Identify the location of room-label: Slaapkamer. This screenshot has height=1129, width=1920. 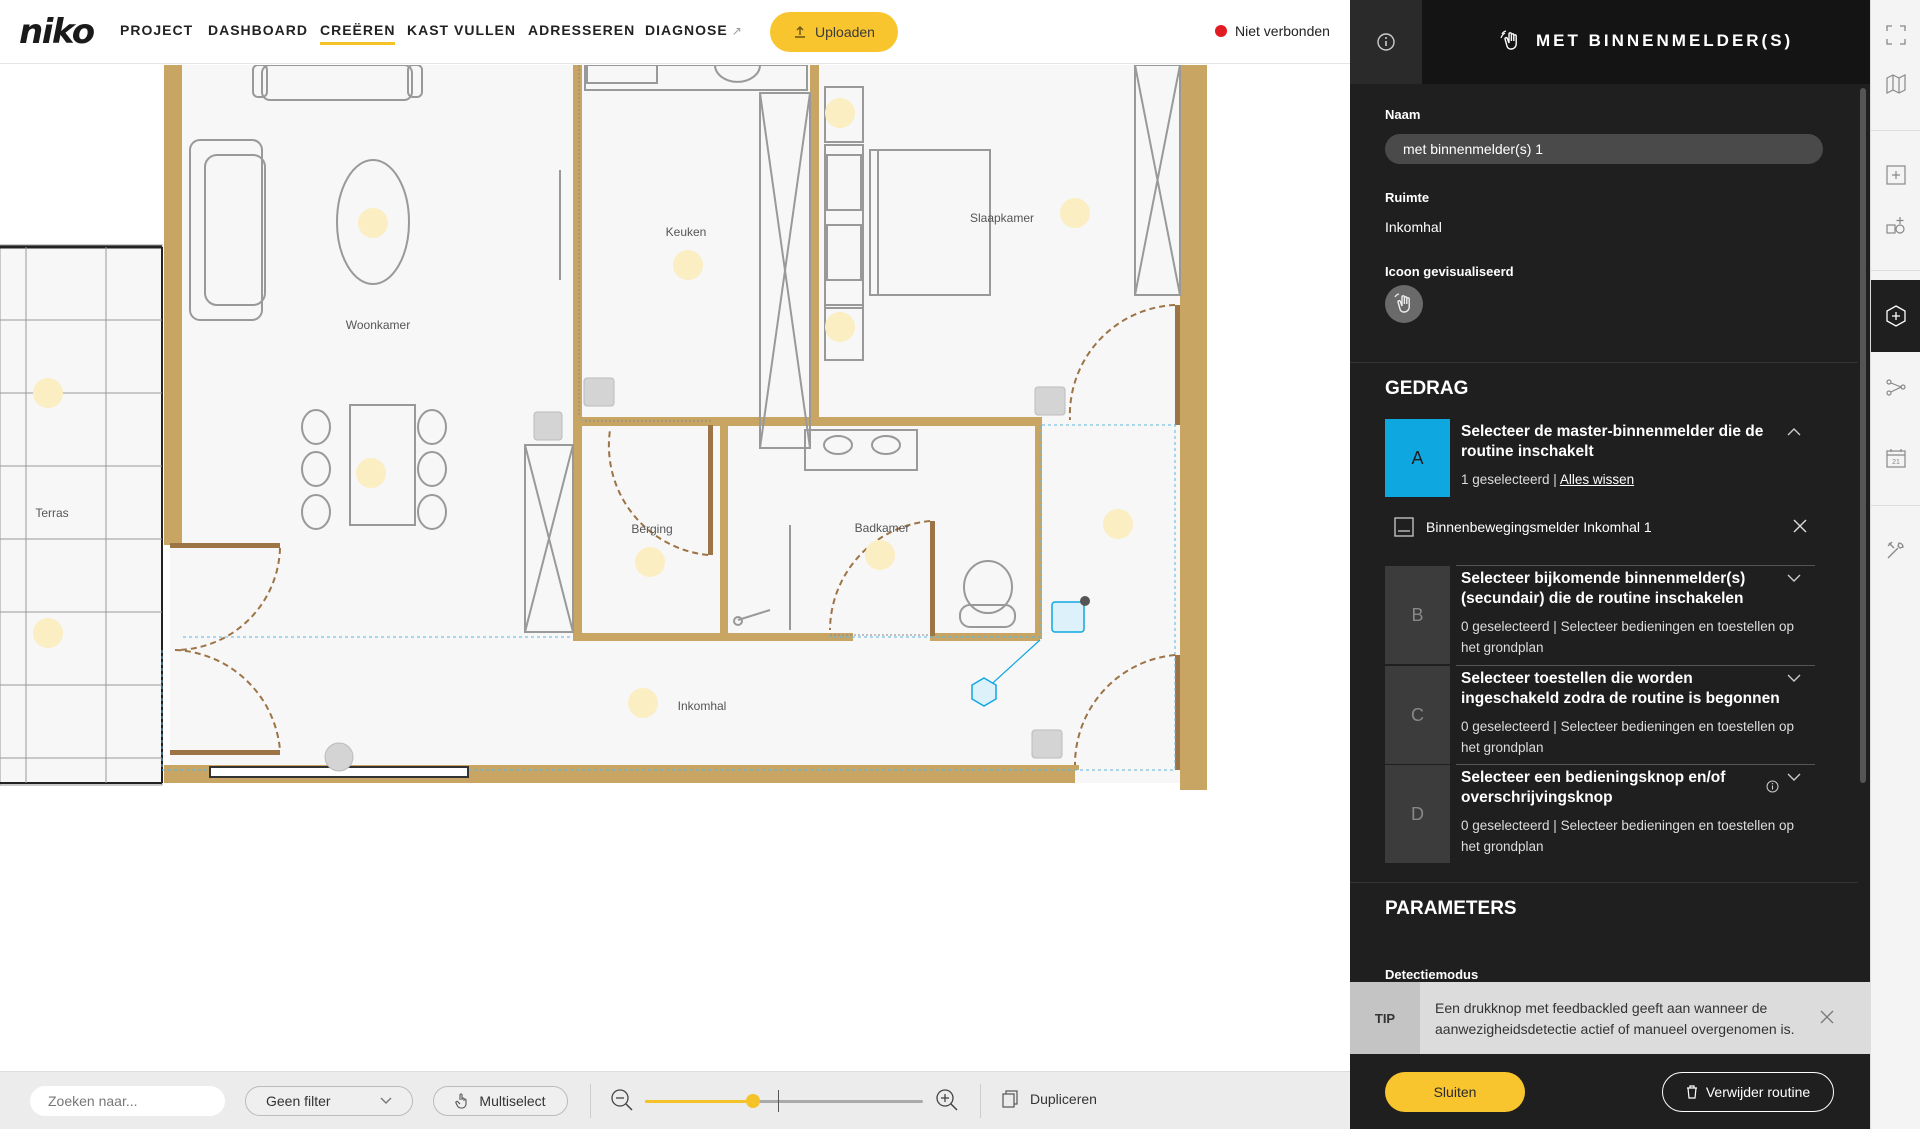
(1002, 218).